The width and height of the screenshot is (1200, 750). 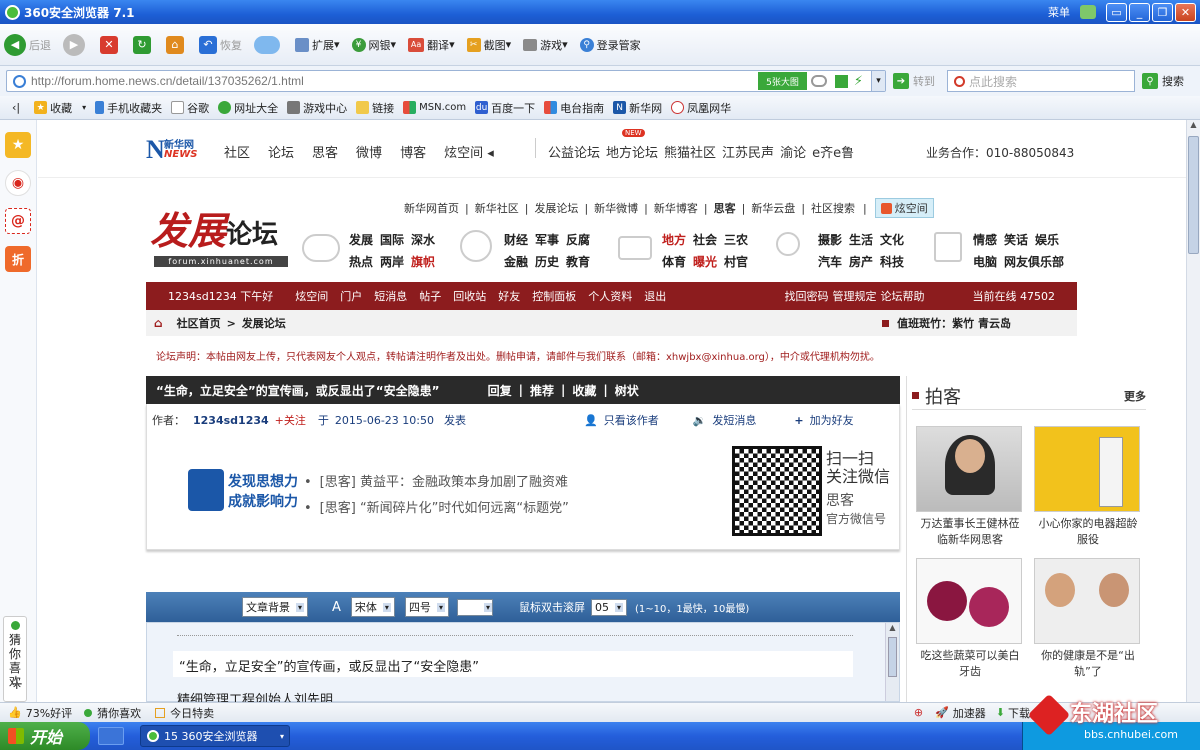 I want to click on cat-shenshui: 深水, so click(x=423, y=240).